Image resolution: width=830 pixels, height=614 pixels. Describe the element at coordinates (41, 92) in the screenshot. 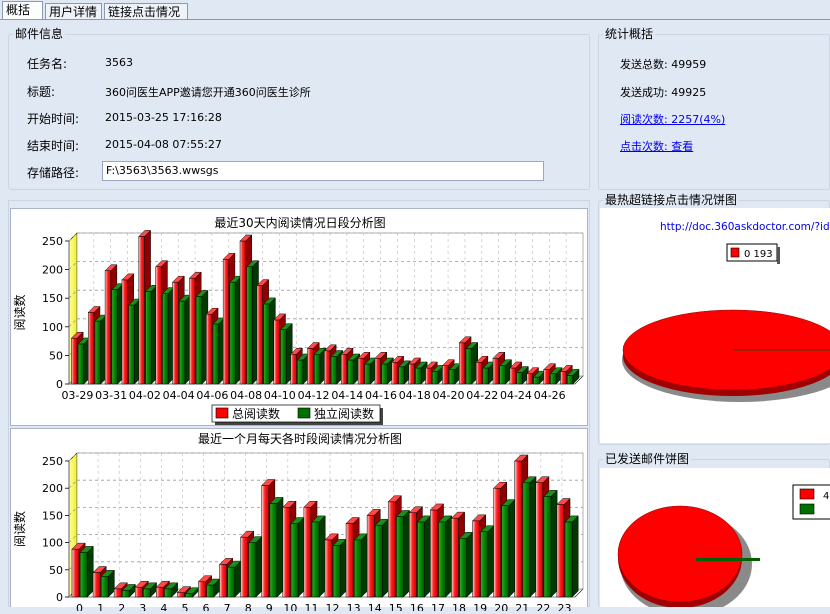

I see `subject-label: 标题:` at that location.